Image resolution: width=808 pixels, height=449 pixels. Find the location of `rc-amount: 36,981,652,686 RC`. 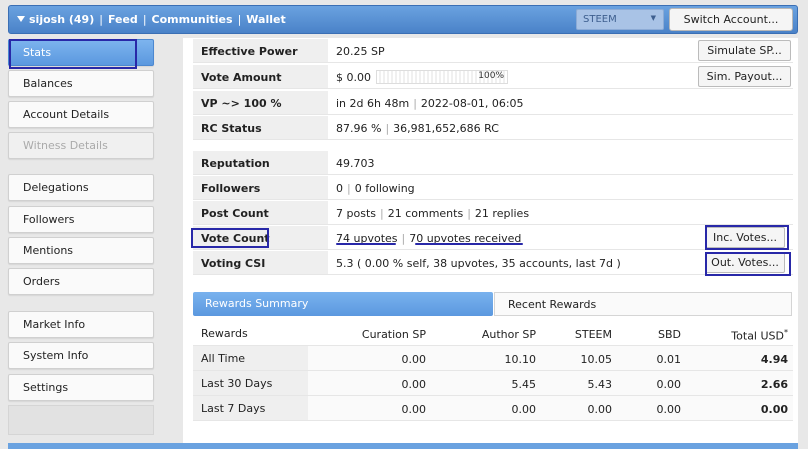

rc-amount: 36,981,652,686 RC is located at coordinates (446, 128).